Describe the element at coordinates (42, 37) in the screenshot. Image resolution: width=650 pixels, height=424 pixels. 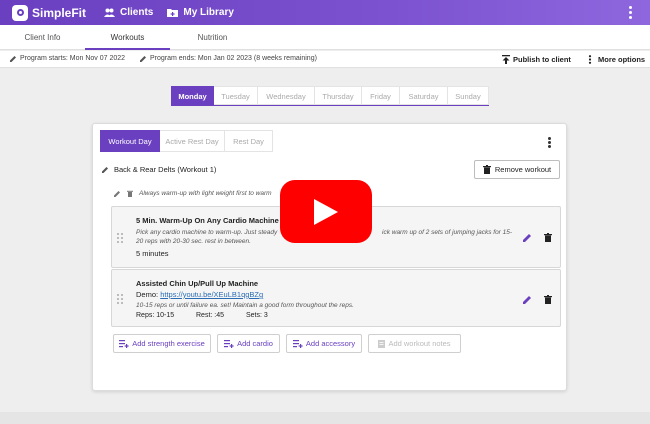
I see `tab-client-info: Client Info` at that location.